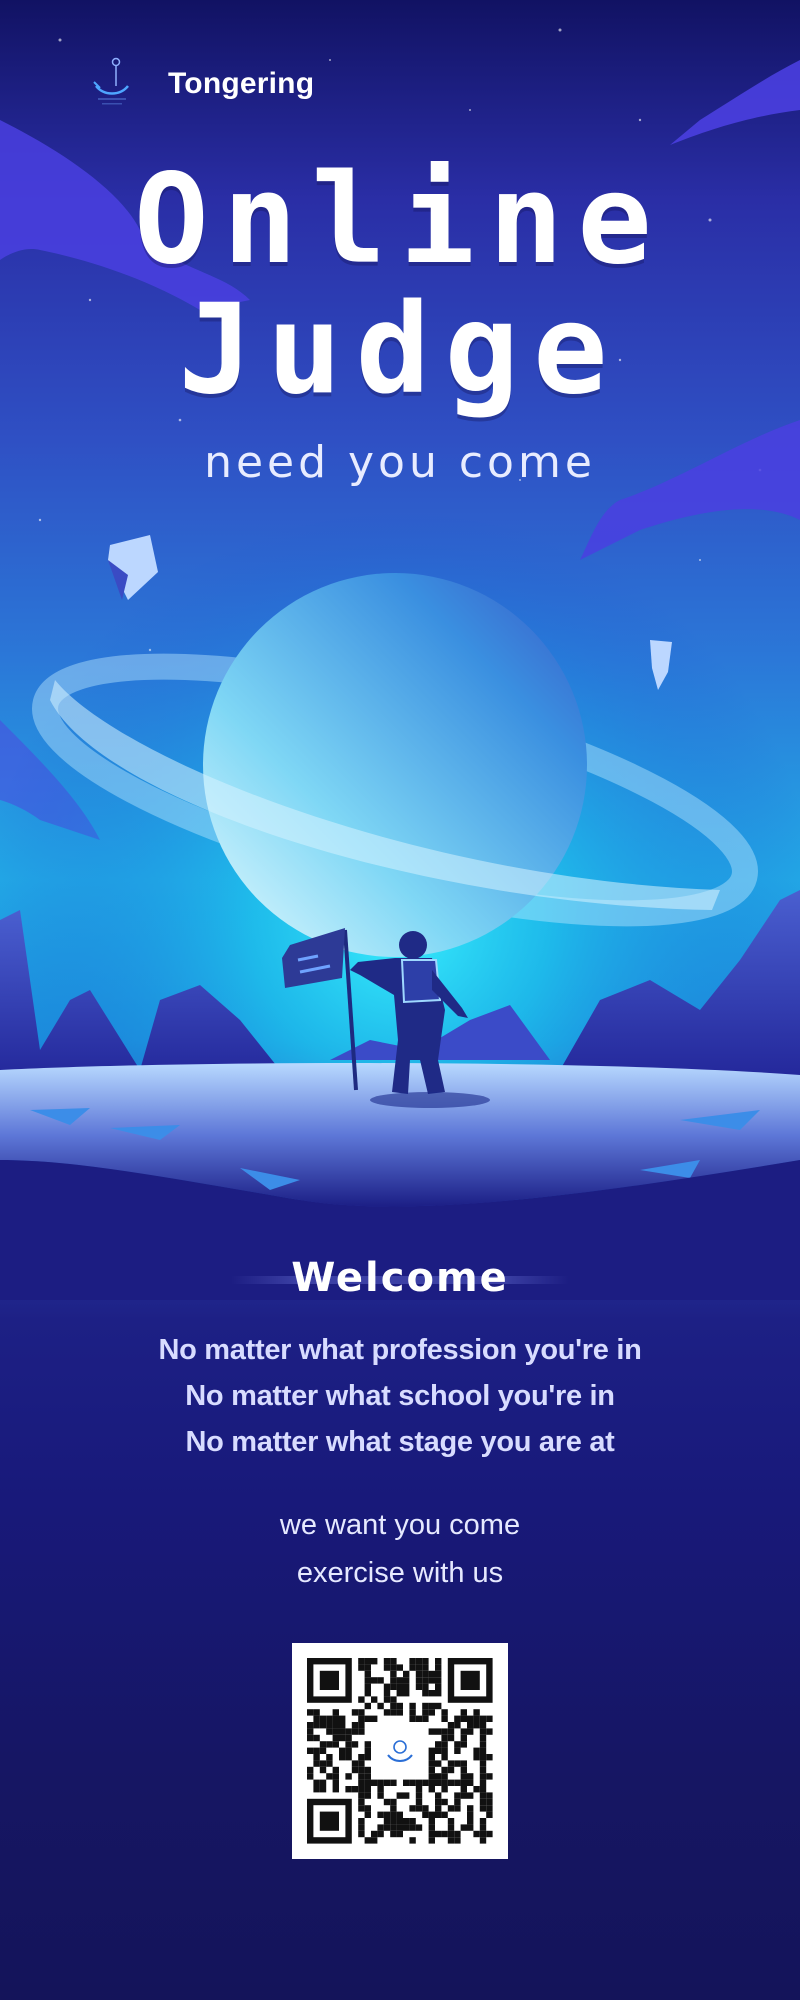 Image resolution: width=800 pixels, height=2000 pixels. Describe the element at coordinates (735, 102) in the screenshot. I see `wisp-top-right` at that location.